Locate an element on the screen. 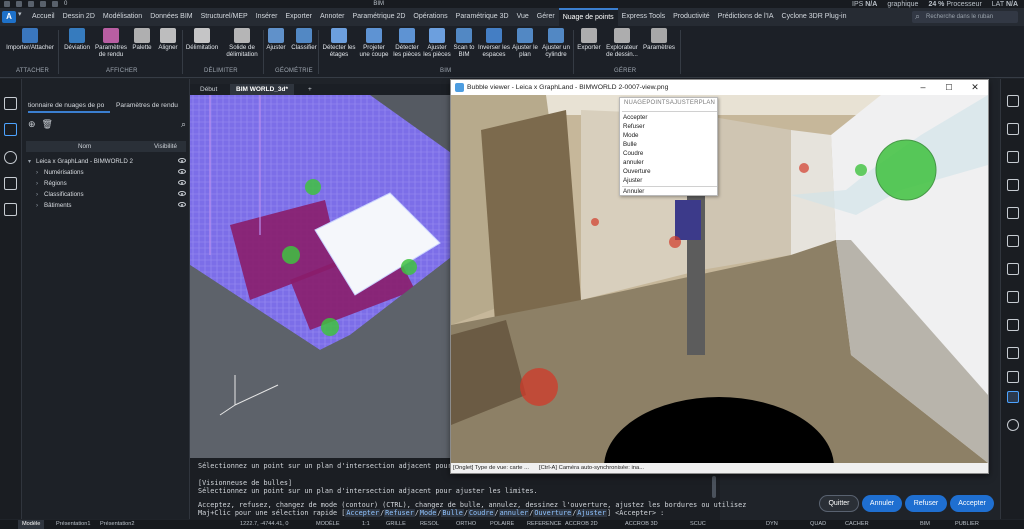 This screenshot has height=529, width=1024. layout-tab-presentation2: Présentation2 is located at coordinates (117, 524).